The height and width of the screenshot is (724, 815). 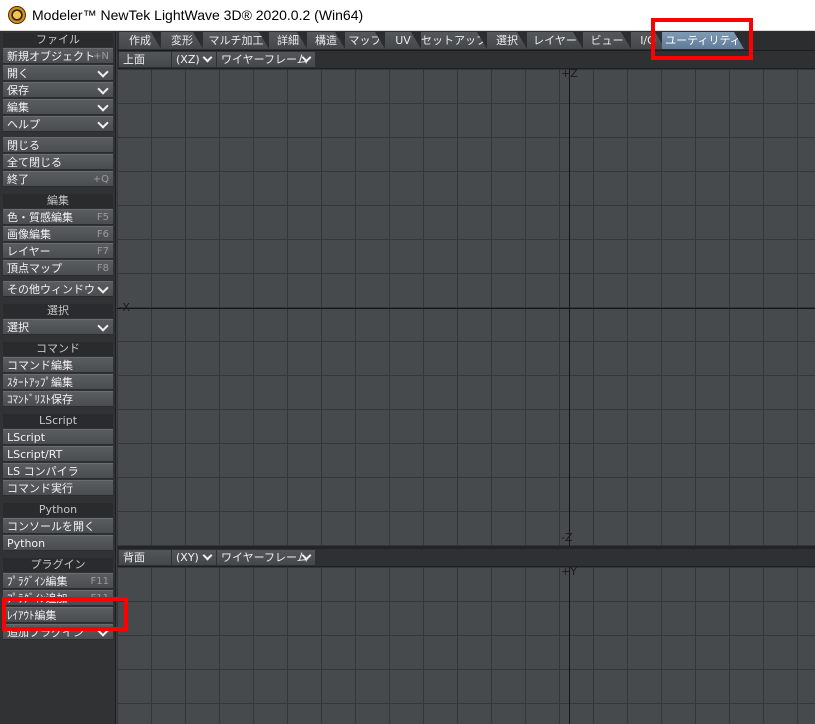 I want to click on startup-edit-button: ｽﾀｰﾄｱｯﾌﾟ編集, so click(x=58, y=382).